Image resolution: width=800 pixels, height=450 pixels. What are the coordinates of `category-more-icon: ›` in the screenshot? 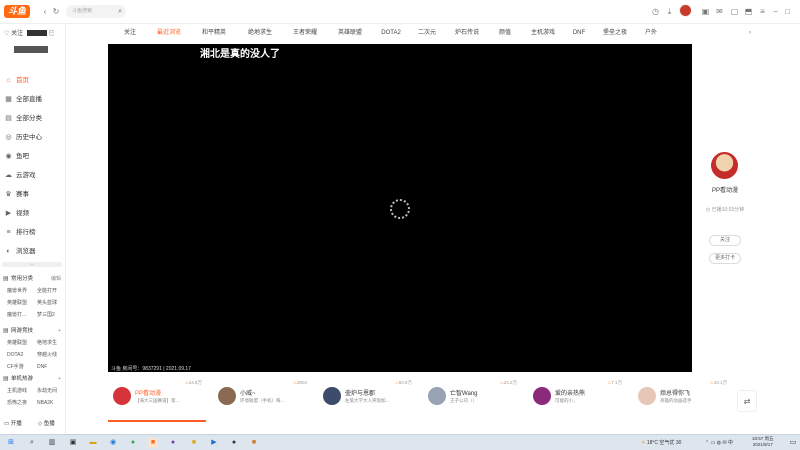 It's located at (750, 33).